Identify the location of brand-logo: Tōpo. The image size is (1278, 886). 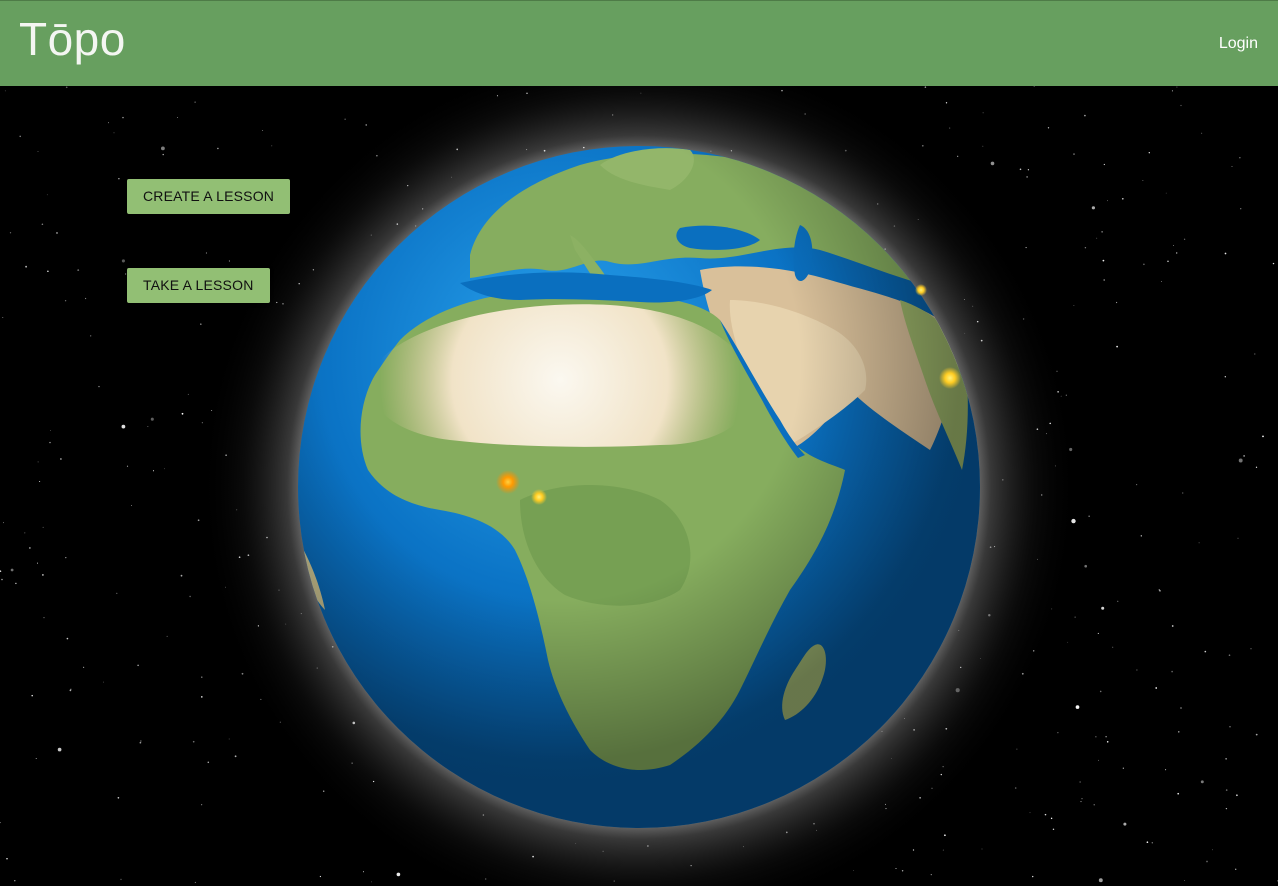
(72, 39).